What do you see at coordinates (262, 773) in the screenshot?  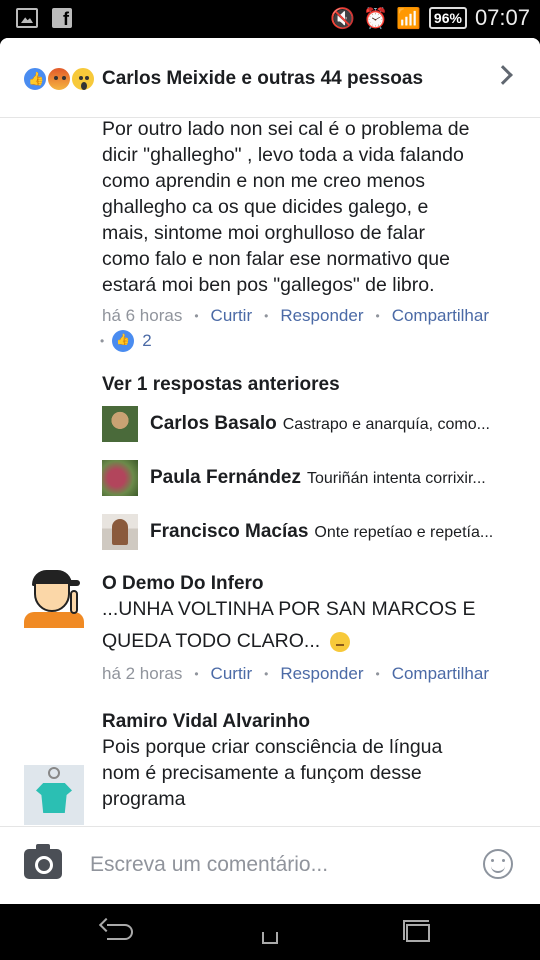 I see `comment-line: nom é precisamente a funçom desse` at bounding box center [262, 773].